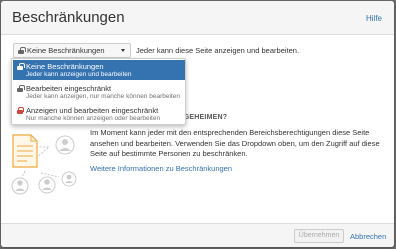  Describe the element at coordinates (69, 88) in the screenshot. I see `dropdown-item-label: Bearbeiten eingeschränkt` at that location.